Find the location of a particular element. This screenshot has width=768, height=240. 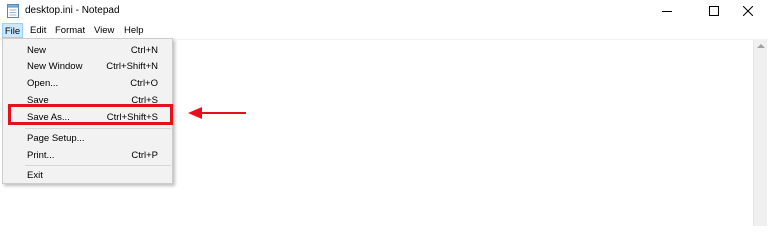

close-icon is located at coordinates (748, 11).